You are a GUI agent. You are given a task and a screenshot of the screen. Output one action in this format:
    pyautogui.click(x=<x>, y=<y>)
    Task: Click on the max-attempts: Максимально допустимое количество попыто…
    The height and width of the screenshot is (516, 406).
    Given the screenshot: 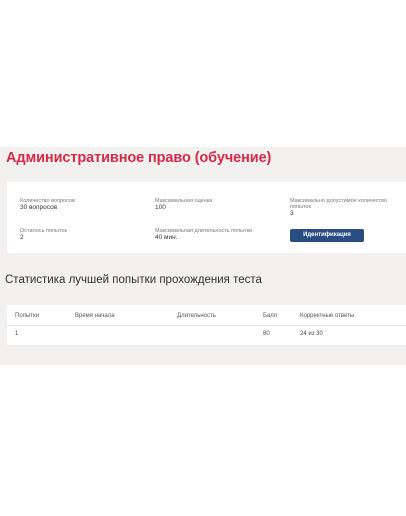 What is the action you would take?
    pyautogui.click(x=345, y=207)
    